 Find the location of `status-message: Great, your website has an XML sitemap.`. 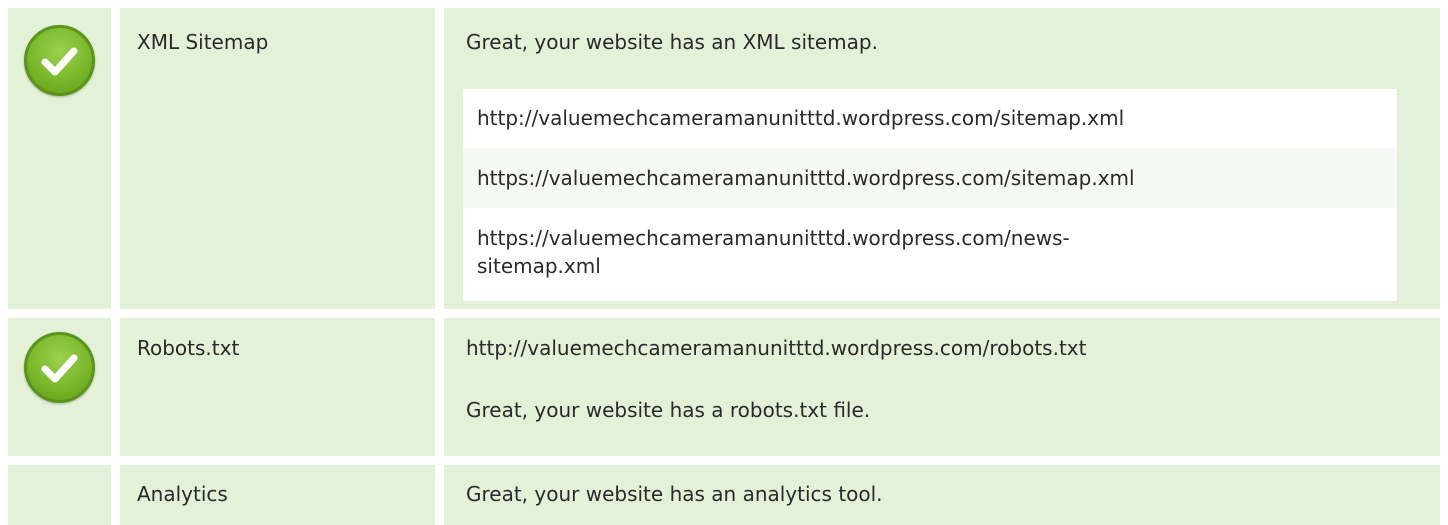

status-message: Great, your website has an XML sitemap. is located at coordinates (672, 42).